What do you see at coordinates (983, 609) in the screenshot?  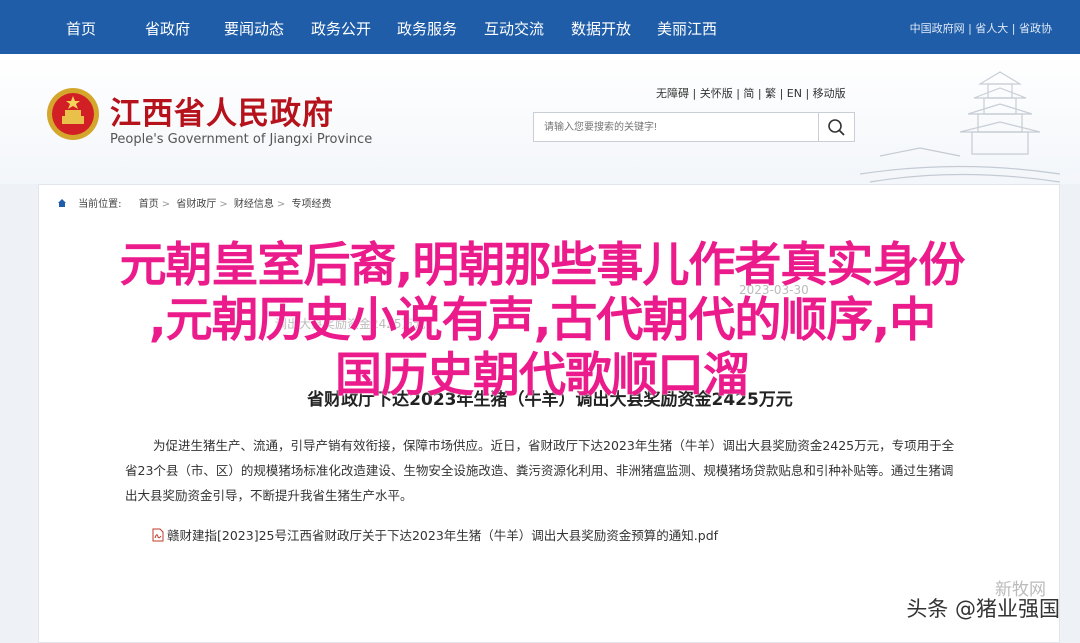 I see `toutiao-watermark: 头条 @猪业强国` at bounding box center [983, 609].